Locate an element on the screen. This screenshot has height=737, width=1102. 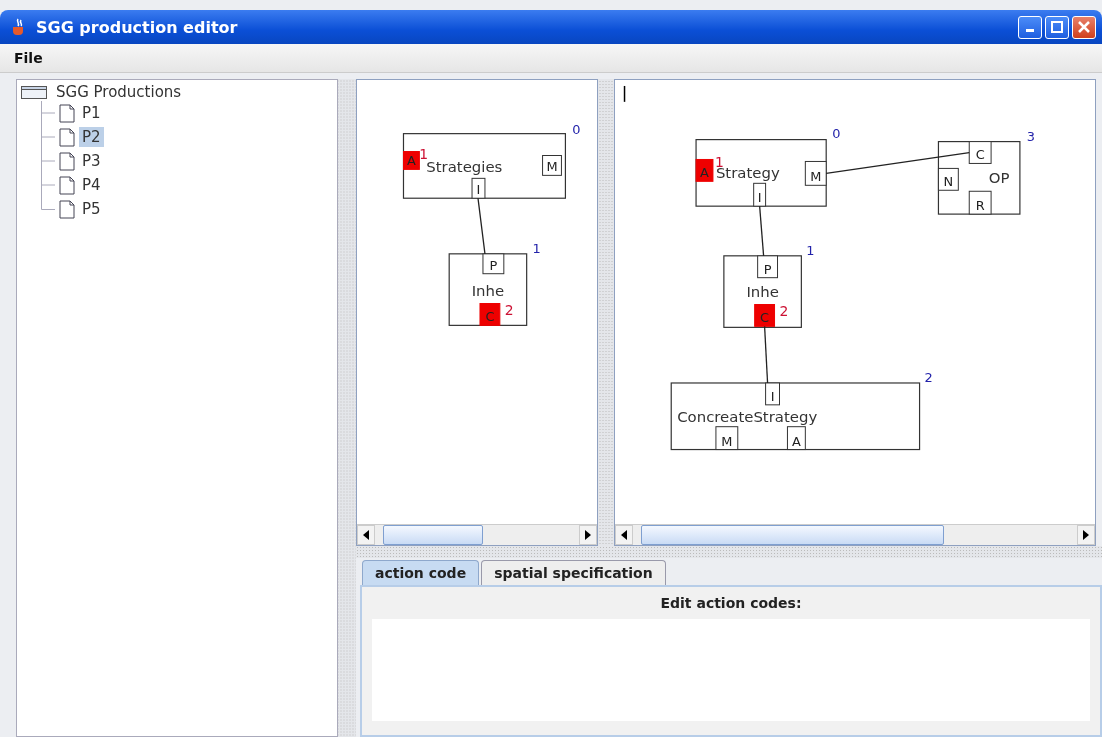
close-button is located at coordinates (1084, 27).